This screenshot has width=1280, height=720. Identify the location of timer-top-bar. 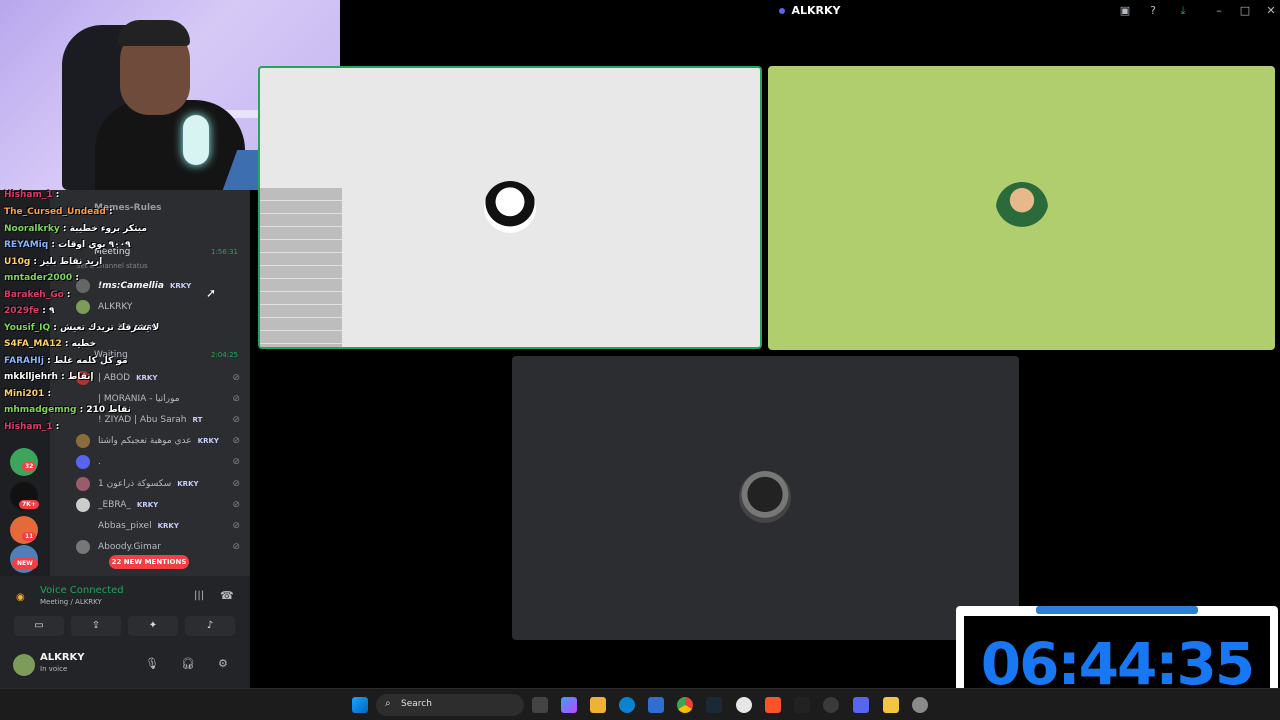
(1117, 610).